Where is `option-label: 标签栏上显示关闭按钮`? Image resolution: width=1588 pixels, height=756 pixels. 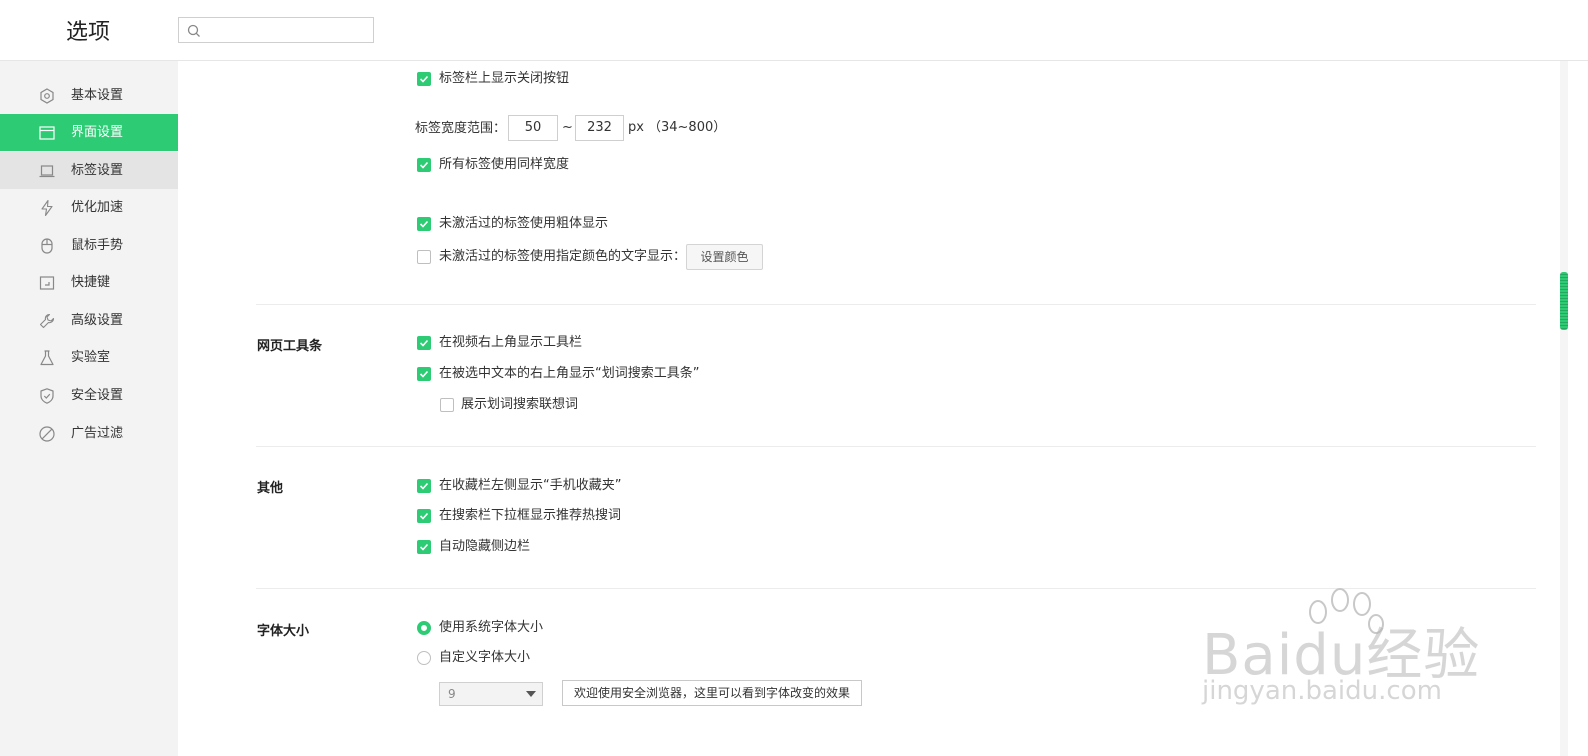 option-label: 标签栏上显示关闭按钮 is located at coordinates (504, 78).